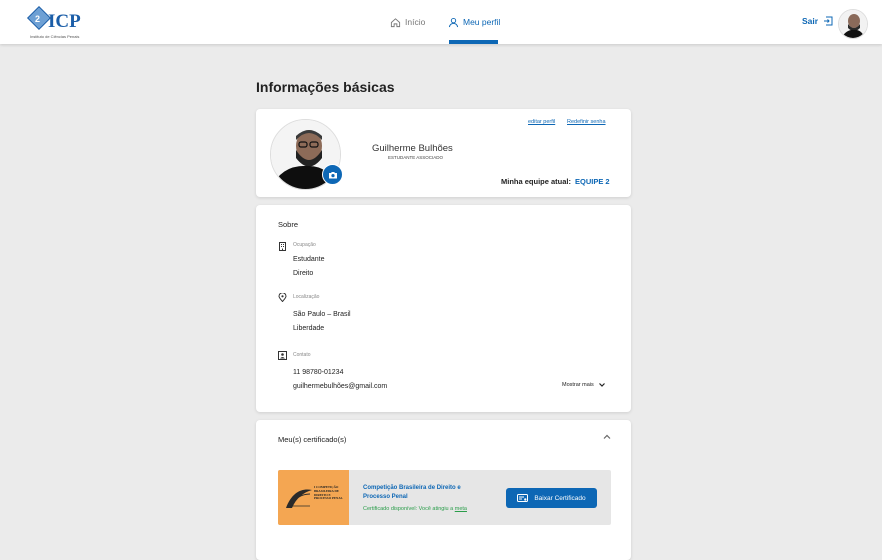  Describe the element at coordinates (302, 355) in the screenshot. I see `contact-label: Contato` at that location.